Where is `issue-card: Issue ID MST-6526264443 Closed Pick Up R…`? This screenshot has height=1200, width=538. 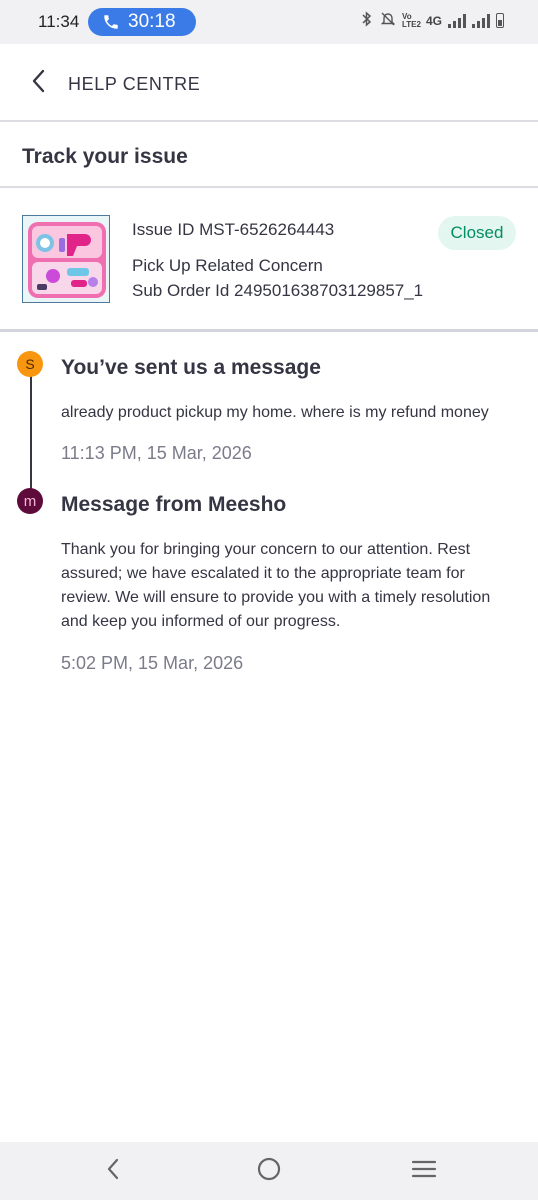 issue-card: Issue ID MST-6526264443 Closed Pick Up R… is located at coordinates (269, 261).